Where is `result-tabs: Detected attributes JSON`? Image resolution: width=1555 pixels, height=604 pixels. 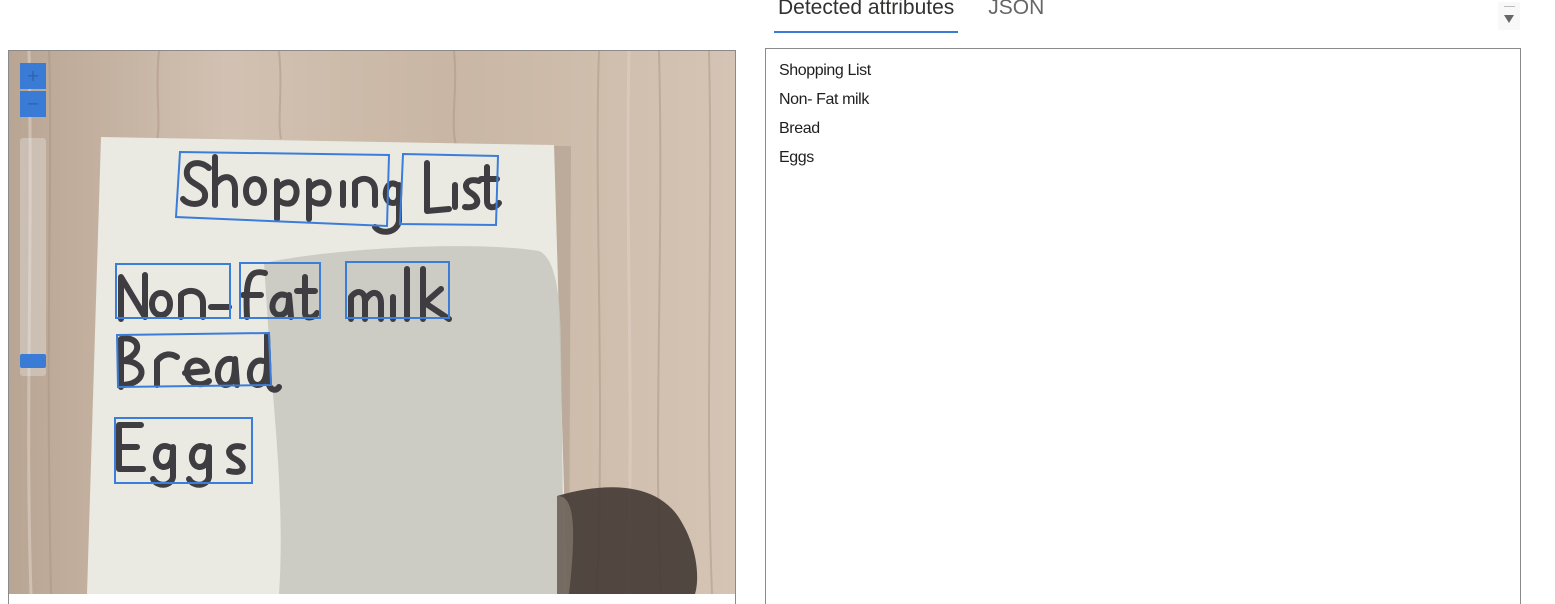
result-tabs: Detected attributes JSON is located at coordinates (924, 17).